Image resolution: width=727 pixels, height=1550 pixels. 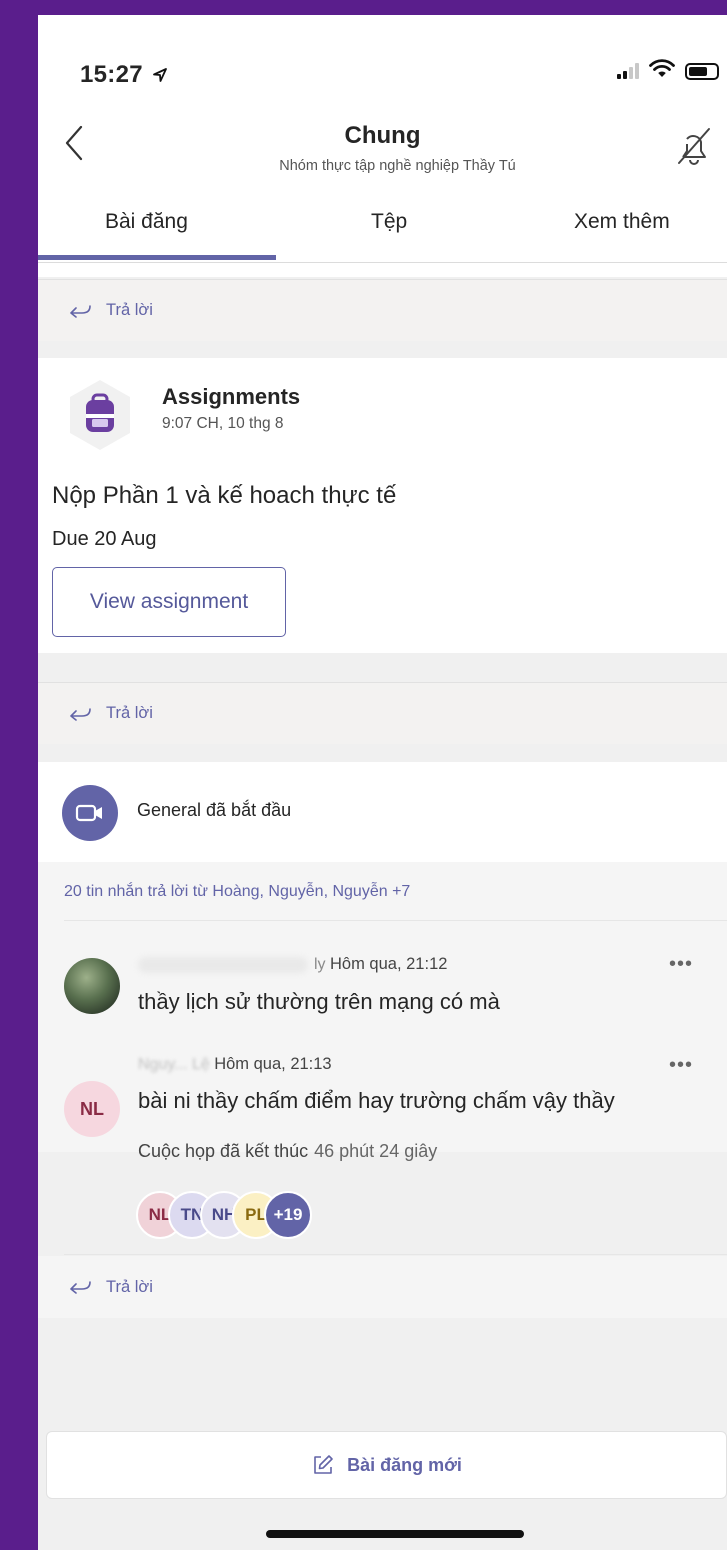 I want to click on avatar-initials: NL, so click(x=92, y=1108).